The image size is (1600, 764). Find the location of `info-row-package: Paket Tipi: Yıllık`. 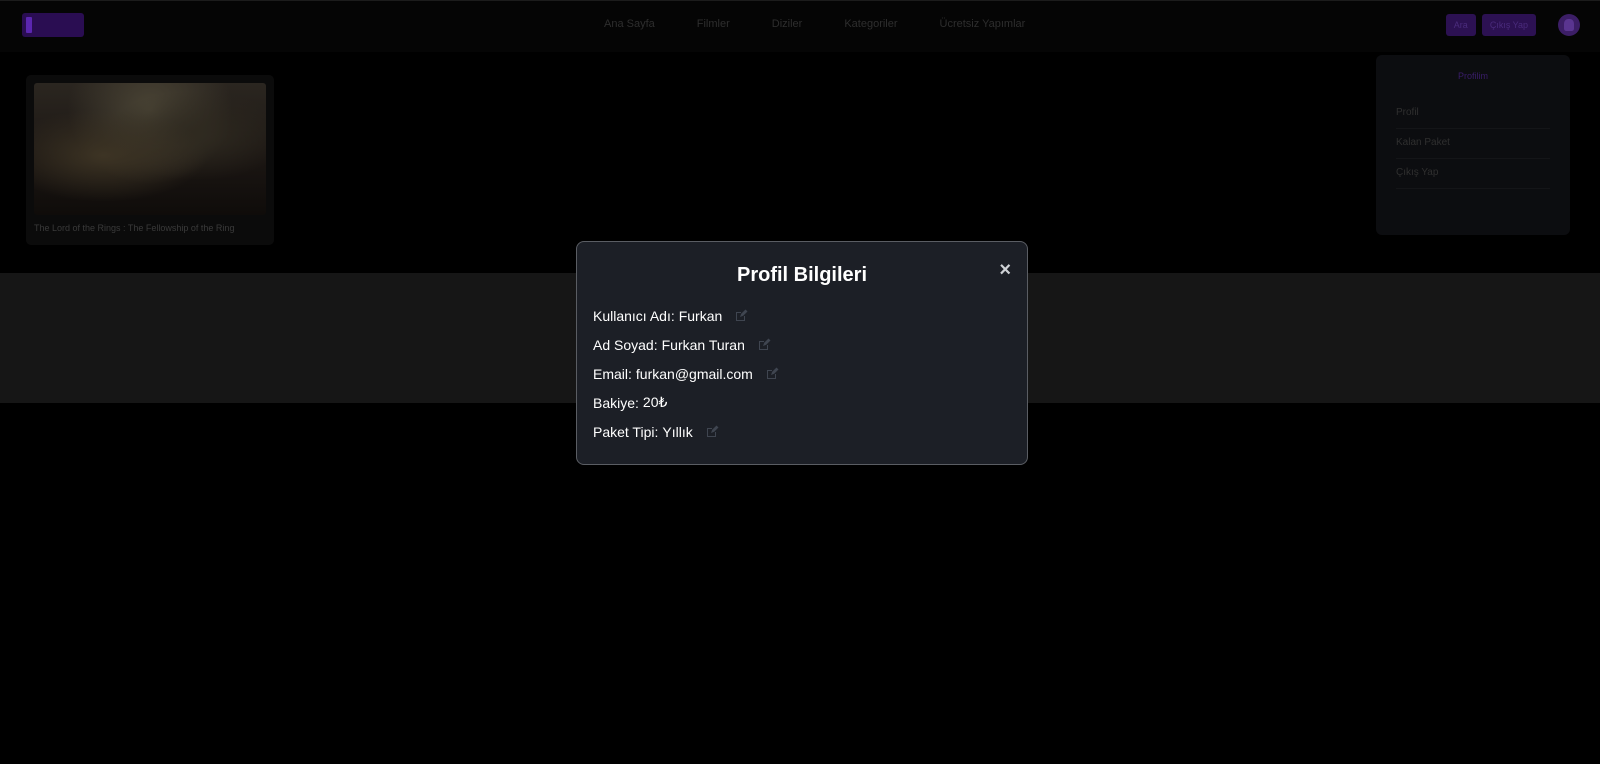

info-row-package: Paket Tipi: Yıllık is located at coordinates (802, 431).